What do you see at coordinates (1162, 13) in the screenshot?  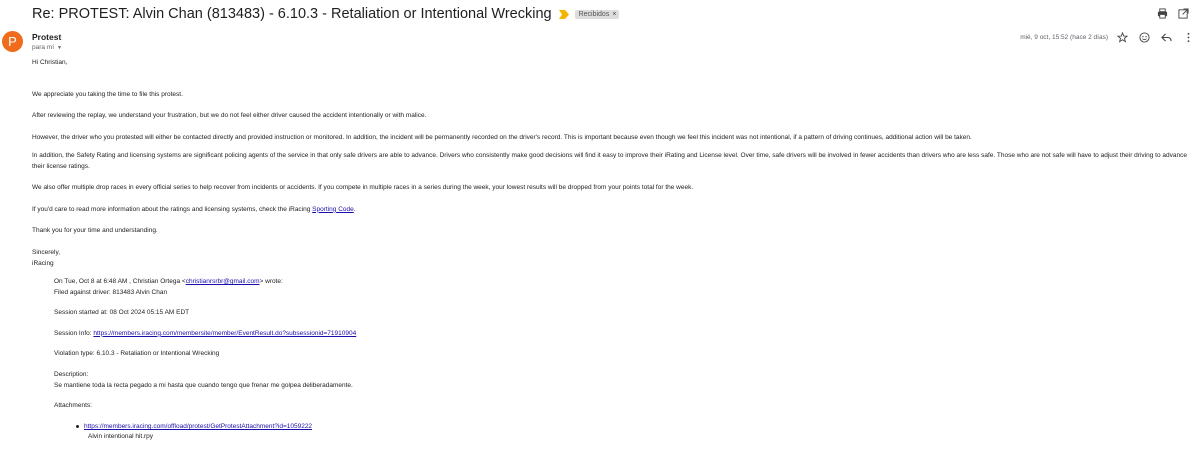 I see `print-icon` at bounding box center [1162, 13].